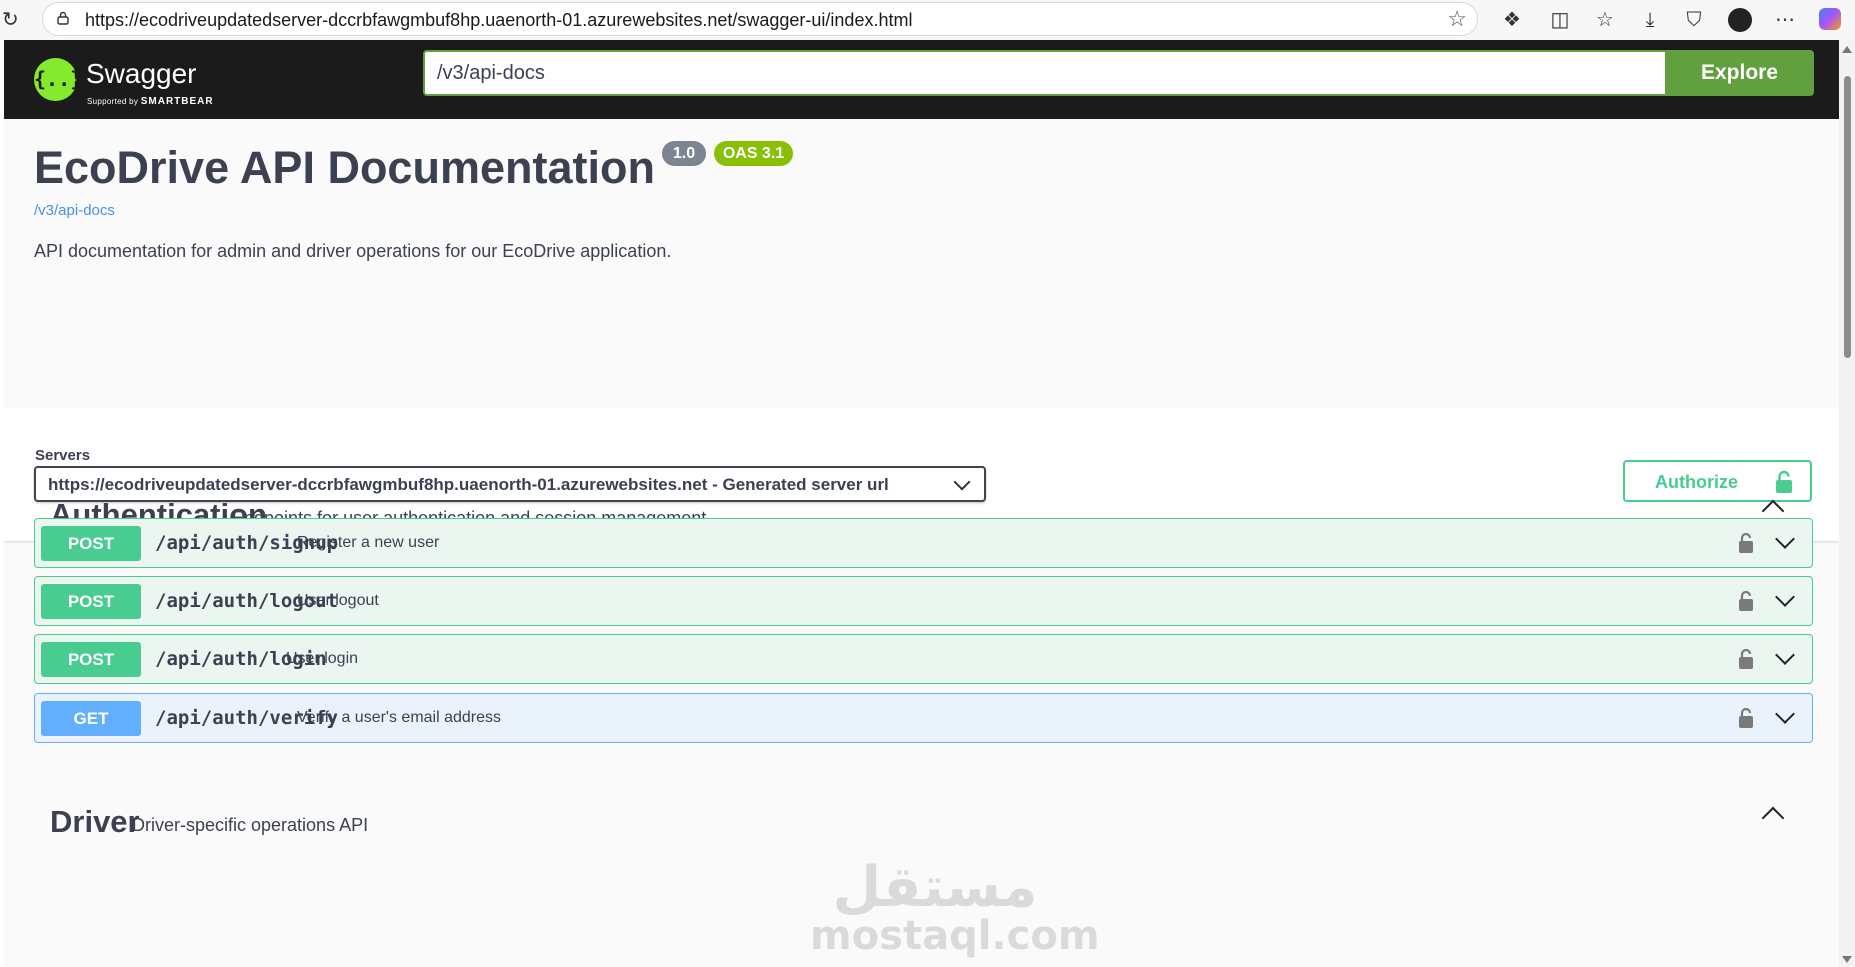 The image size is (1855, 967). Describe the element at coordinates (368, 542) in the screenshot. I see `operation-summary: Register a new user` at that location.